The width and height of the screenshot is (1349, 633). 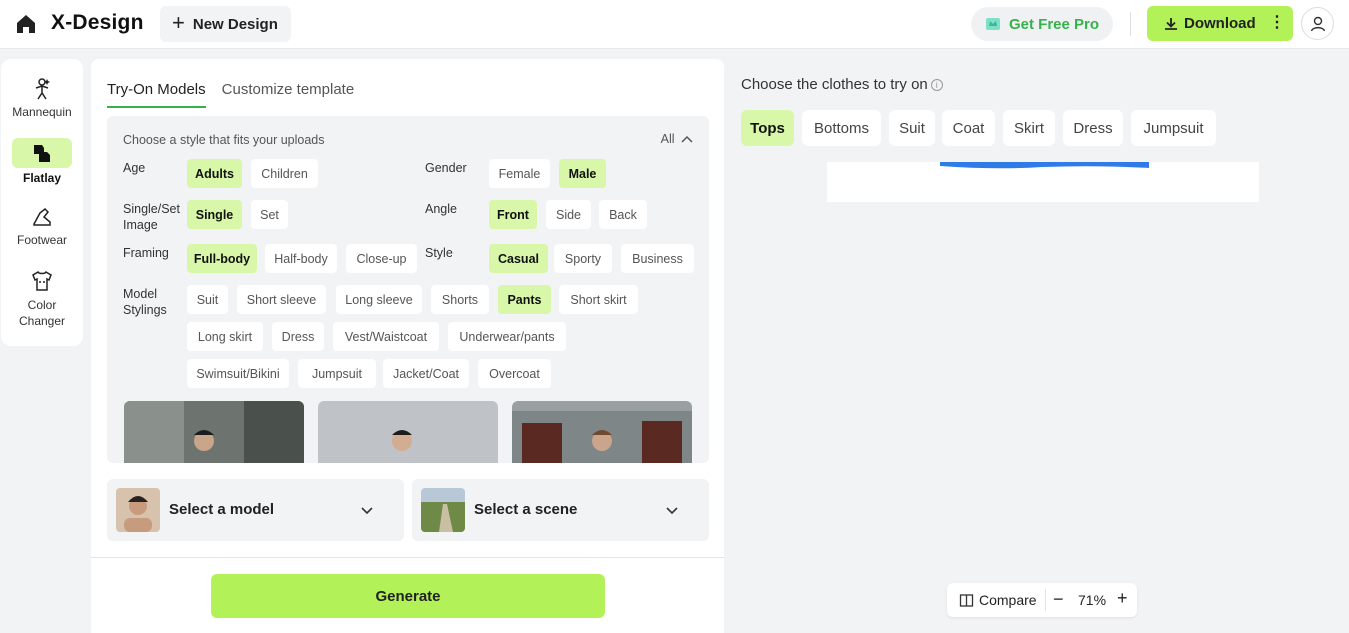 I want to click on compare-label: Compare, so click(x=1008, y=600).